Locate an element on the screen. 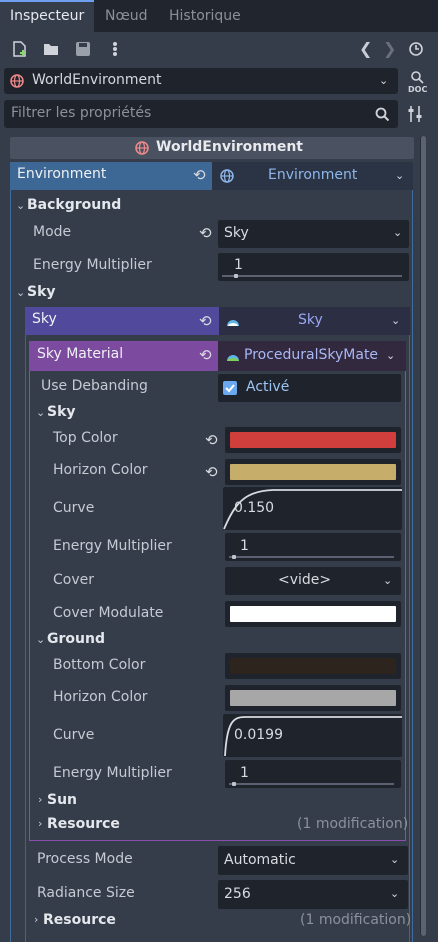 Image resolution: width=438 pixels, height=942 pixels. process-mode-dropdown: Automatic ⌄ is located at coordinates (313, 860).